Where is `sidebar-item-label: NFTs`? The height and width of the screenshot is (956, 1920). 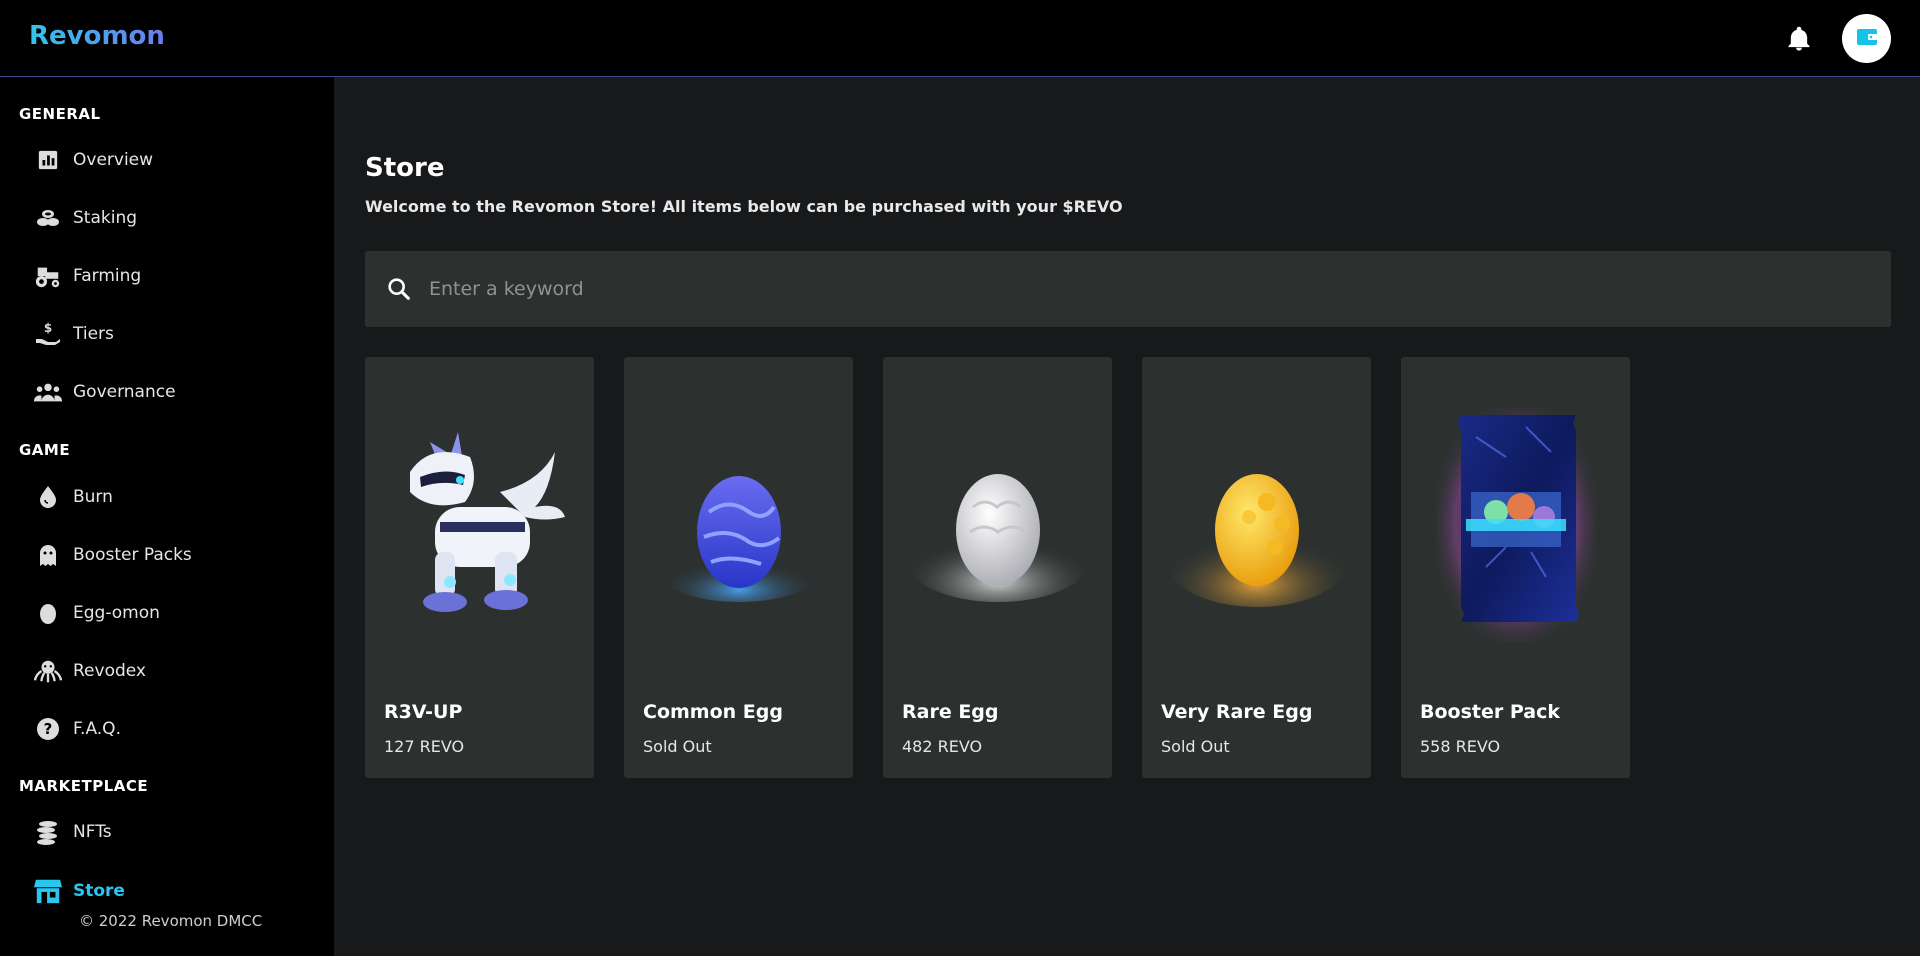 sidebar-item-label: NFTs is located at coordinates (92, 832).